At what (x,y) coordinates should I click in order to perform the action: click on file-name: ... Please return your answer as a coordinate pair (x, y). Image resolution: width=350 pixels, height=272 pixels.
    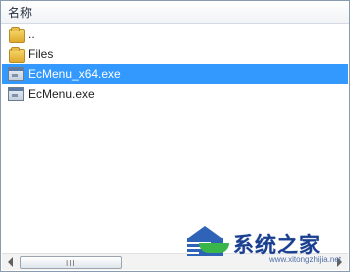
    Looking at the image, I should click on (31, 34).